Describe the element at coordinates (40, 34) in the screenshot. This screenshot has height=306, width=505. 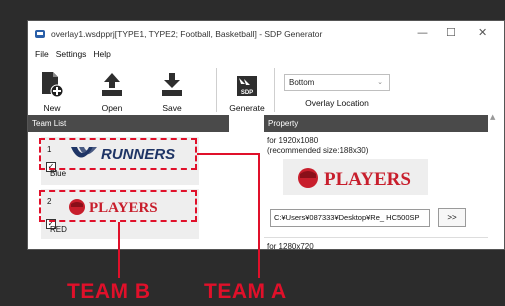
I see `app-icon` at that location.